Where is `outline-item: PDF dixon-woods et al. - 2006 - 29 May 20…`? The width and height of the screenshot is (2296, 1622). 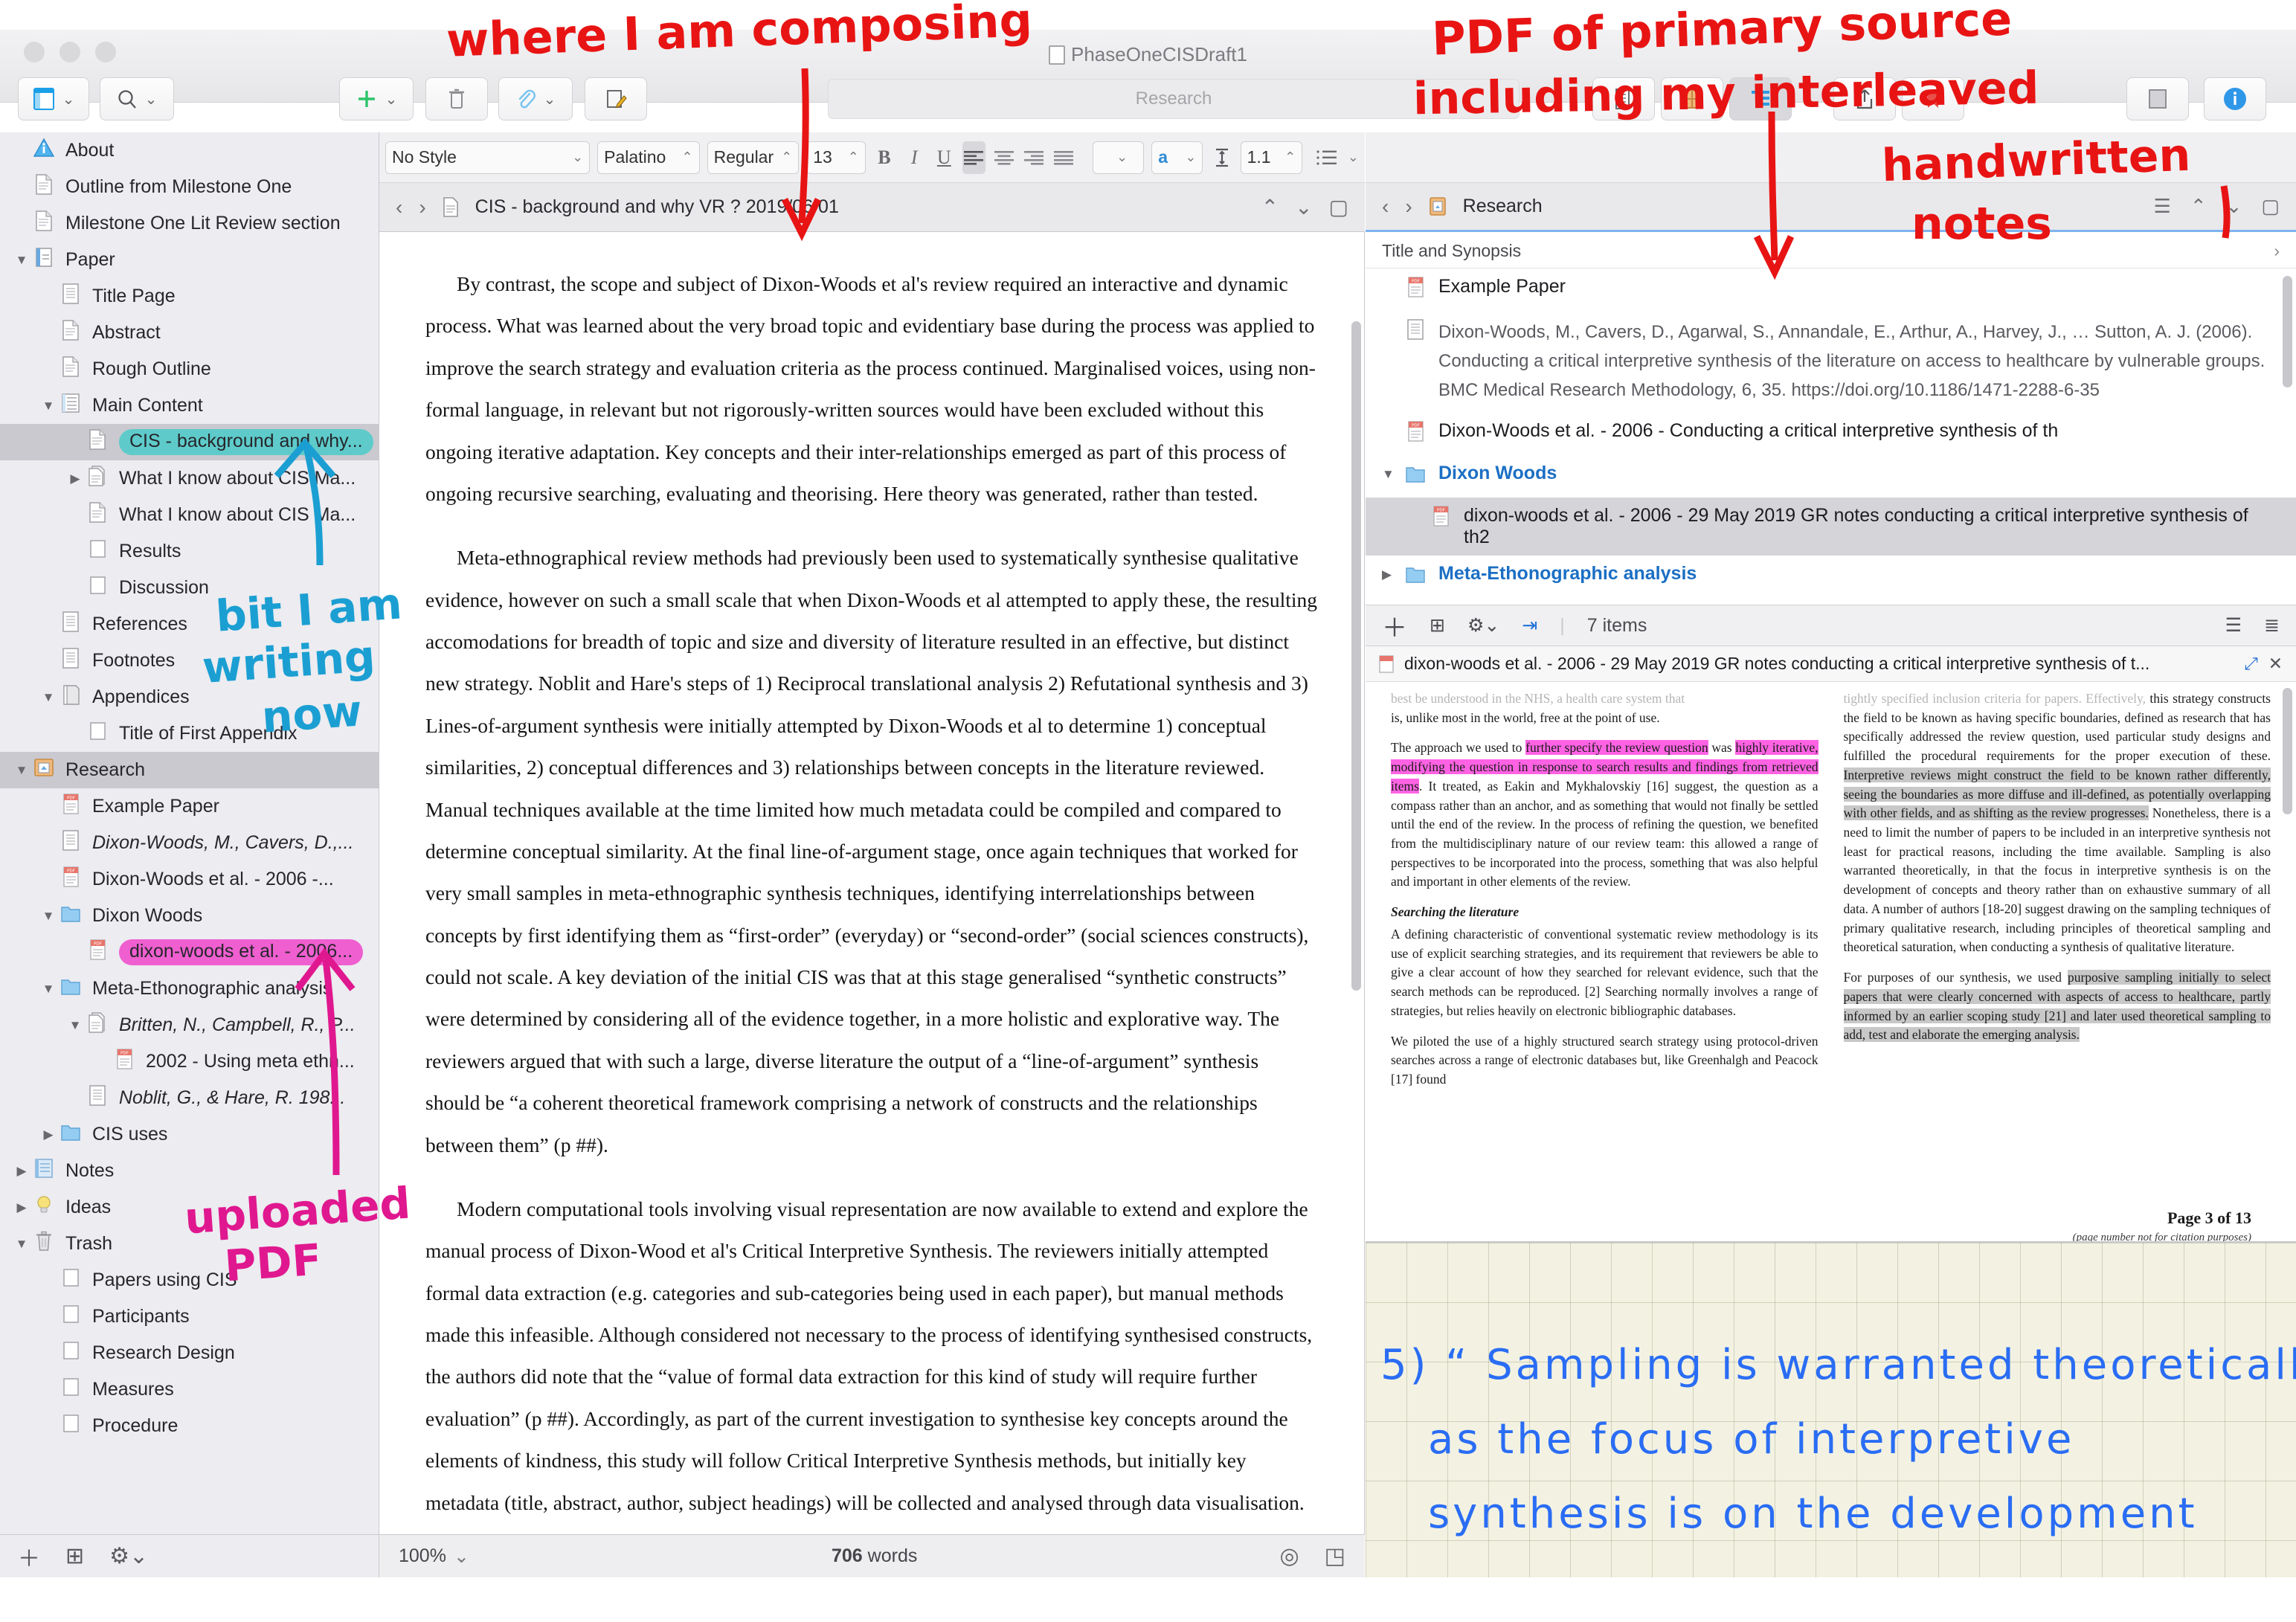
outline-item: PDF dixon-woods et al. - 2006 - 29 May 20… is located at coordinates (1831, 526).